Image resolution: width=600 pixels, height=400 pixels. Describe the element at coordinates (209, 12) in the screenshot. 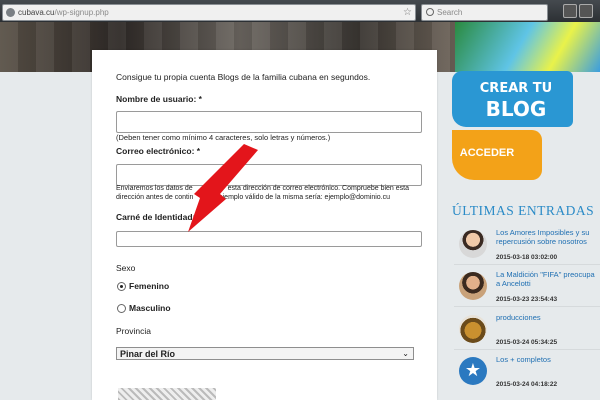

I see `address-bar: cubava.cu/wp-signup.php ☆` at that location.